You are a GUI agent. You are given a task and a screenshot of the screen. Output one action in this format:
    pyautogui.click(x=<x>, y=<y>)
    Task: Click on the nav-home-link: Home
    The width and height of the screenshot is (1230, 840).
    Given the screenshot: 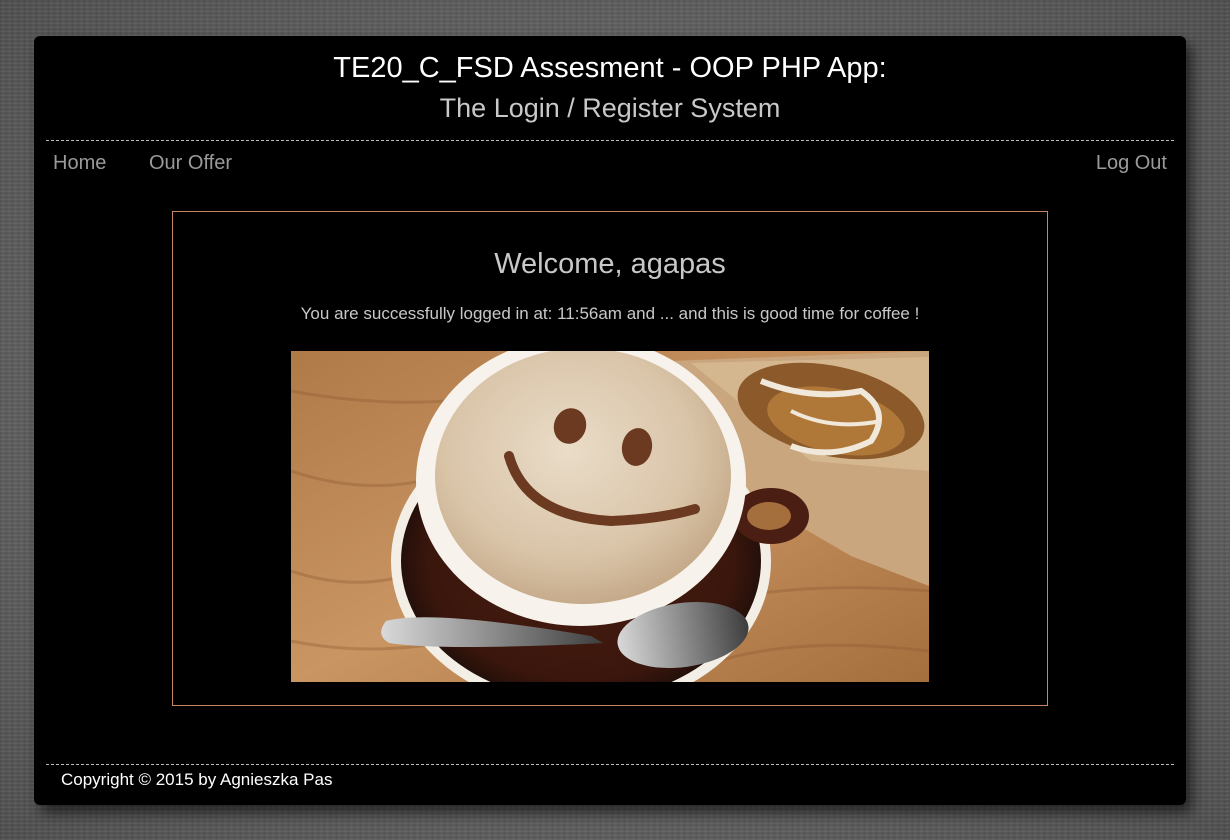 What is the action you would take?
    pyautogui.click(x=79, y=163)
    